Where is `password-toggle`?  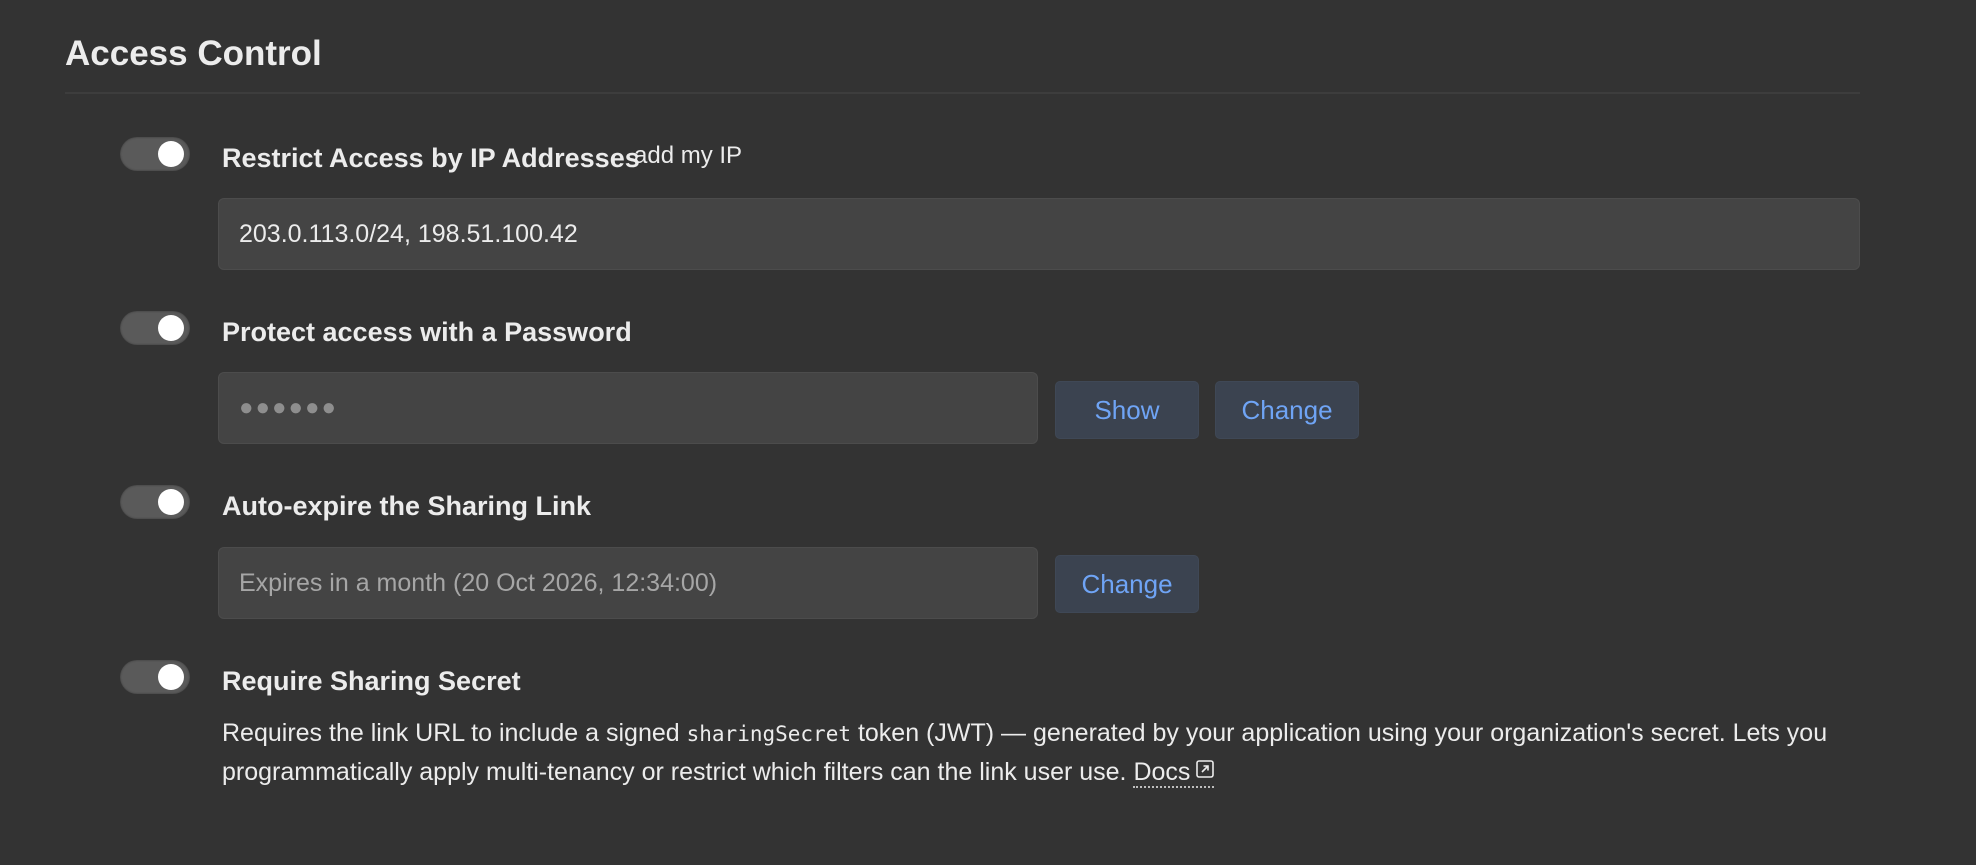 password-toggle is located at coordinates (155, 328).